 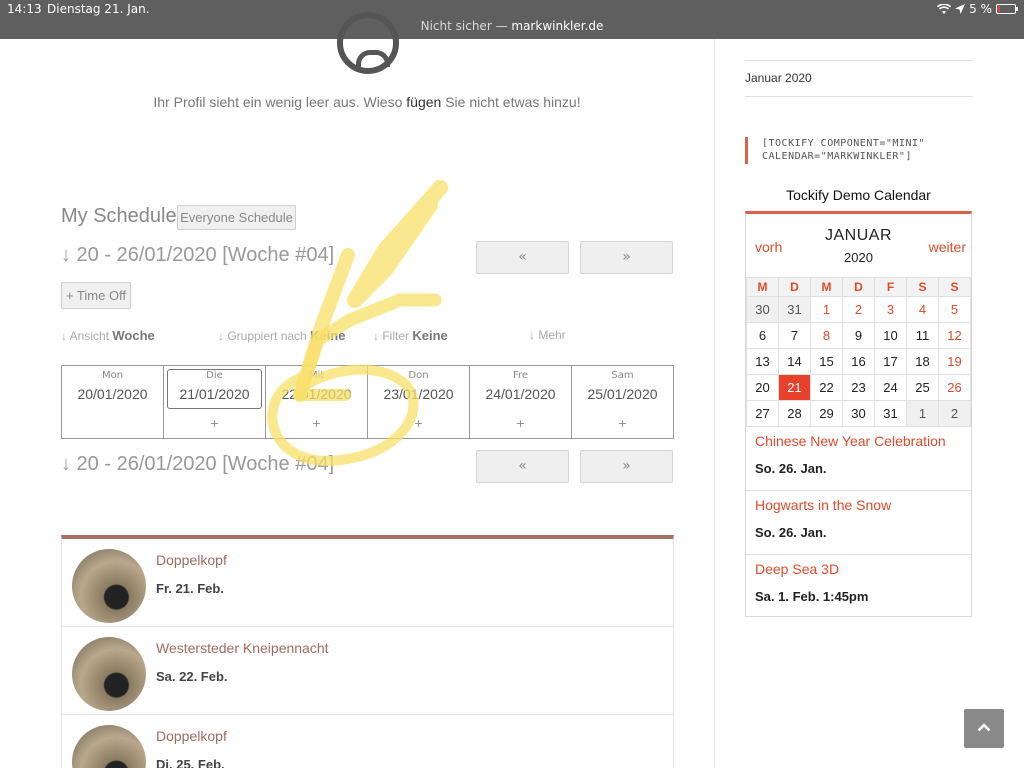 I want to click on status-indicators: 5 %, so click(x=977, y=9).